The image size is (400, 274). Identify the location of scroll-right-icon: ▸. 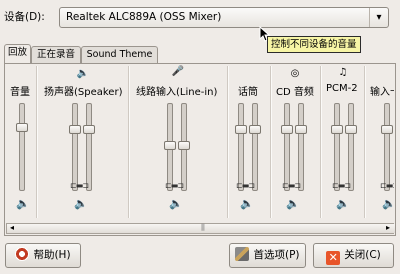
(388, 227).